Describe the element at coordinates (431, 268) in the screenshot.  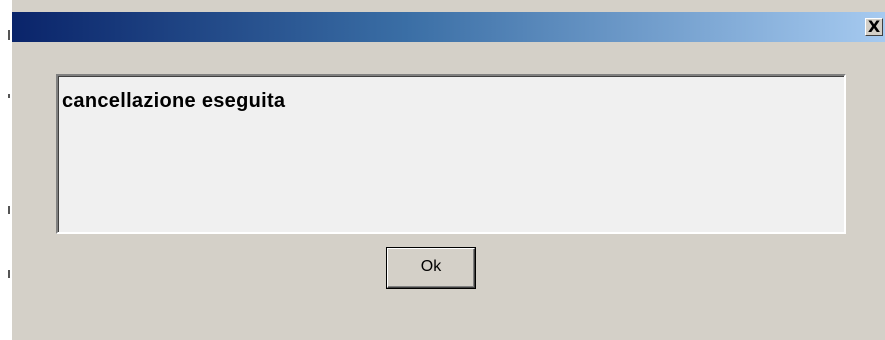
I see `ok-button: Ok` at that location.